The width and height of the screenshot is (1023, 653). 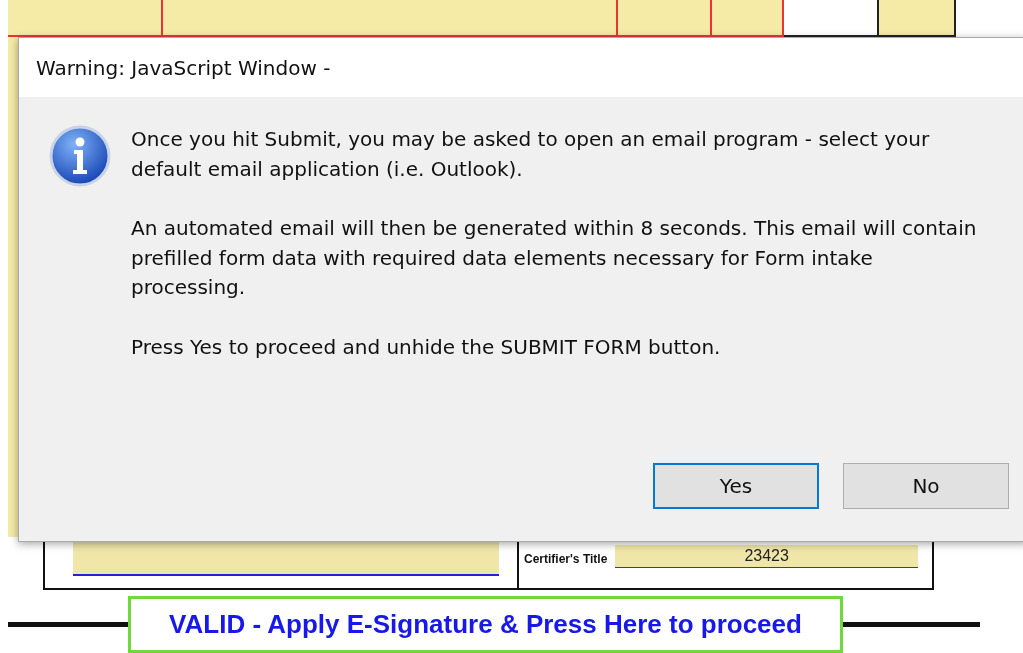 I want to click on info-icon, so click(x=80, y=156).